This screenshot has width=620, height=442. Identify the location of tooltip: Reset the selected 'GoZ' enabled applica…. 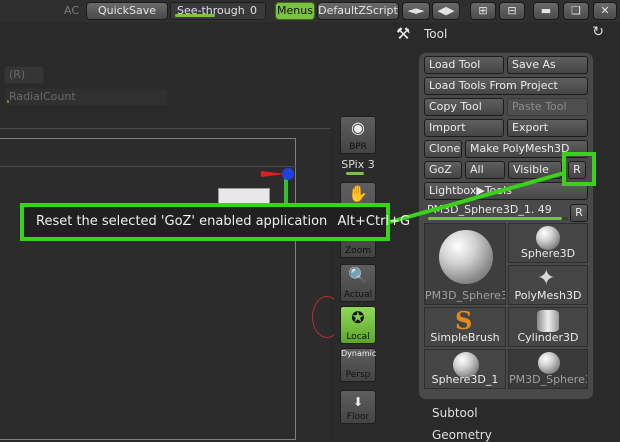
(215, 222).